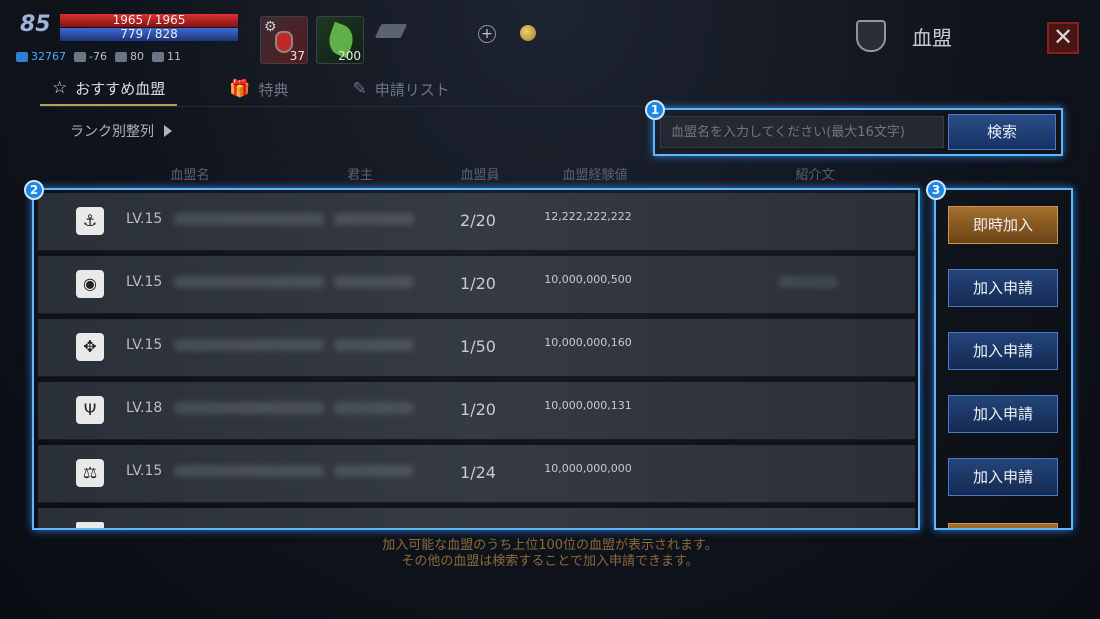 Image resolution: width=1100 pixels, height=619 pixels. What do you see at coordinates (34, 190) in the screenshot?
I see `badge-2: 2` at bounding box center [34, 190].